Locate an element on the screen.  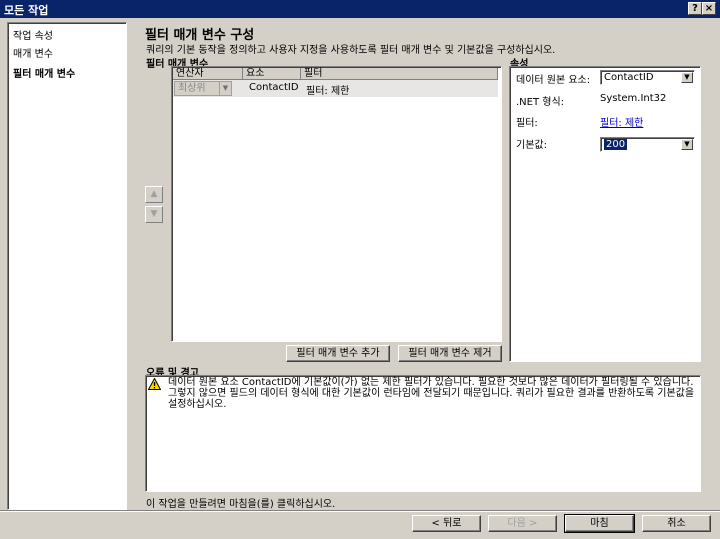
nav-item-filter-parameters: 필터 매개 변수 is located at coordinates (44, 72).